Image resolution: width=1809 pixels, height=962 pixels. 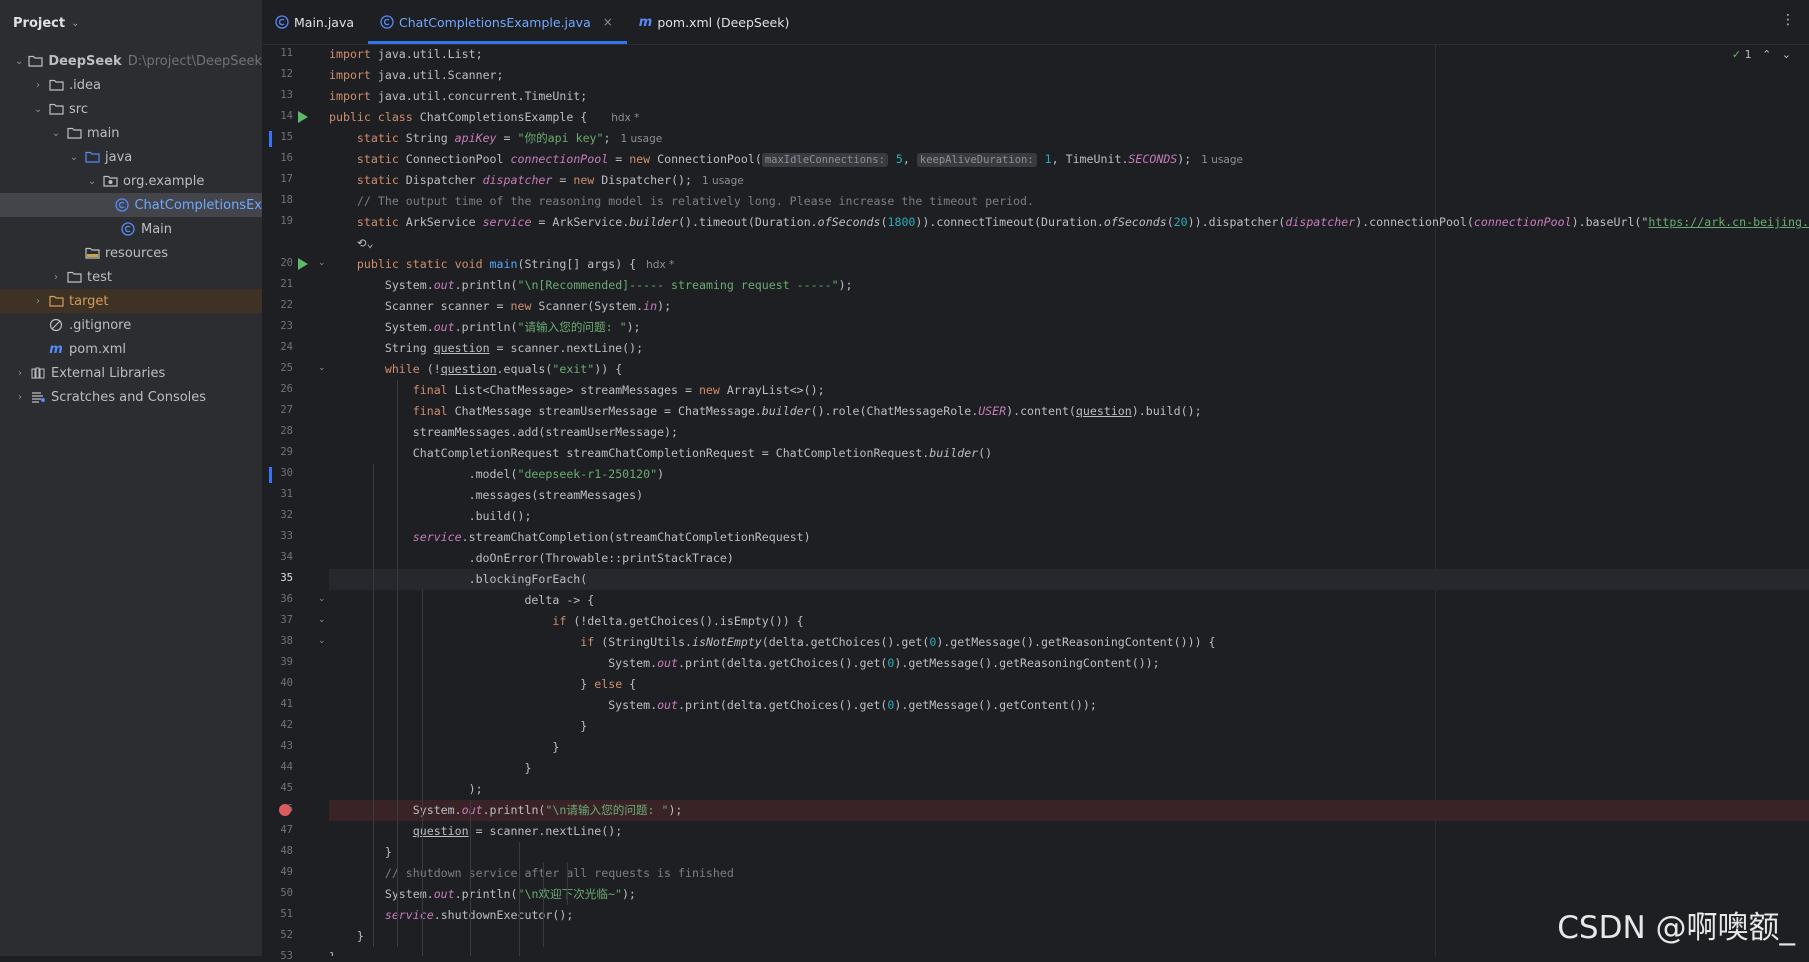 I want to click on code-line-46: System.out.println("\n请输入您的问题: ");, so click(x=1069, y=810).